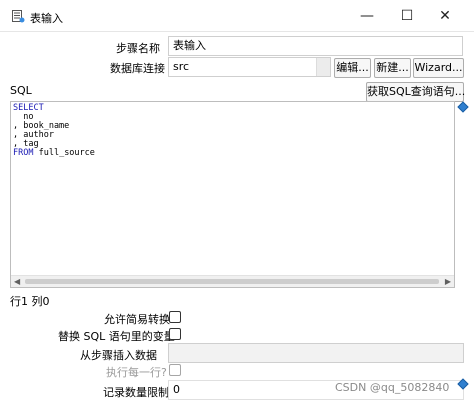  I want to click on db-connection-select: src, so click(249, 67).